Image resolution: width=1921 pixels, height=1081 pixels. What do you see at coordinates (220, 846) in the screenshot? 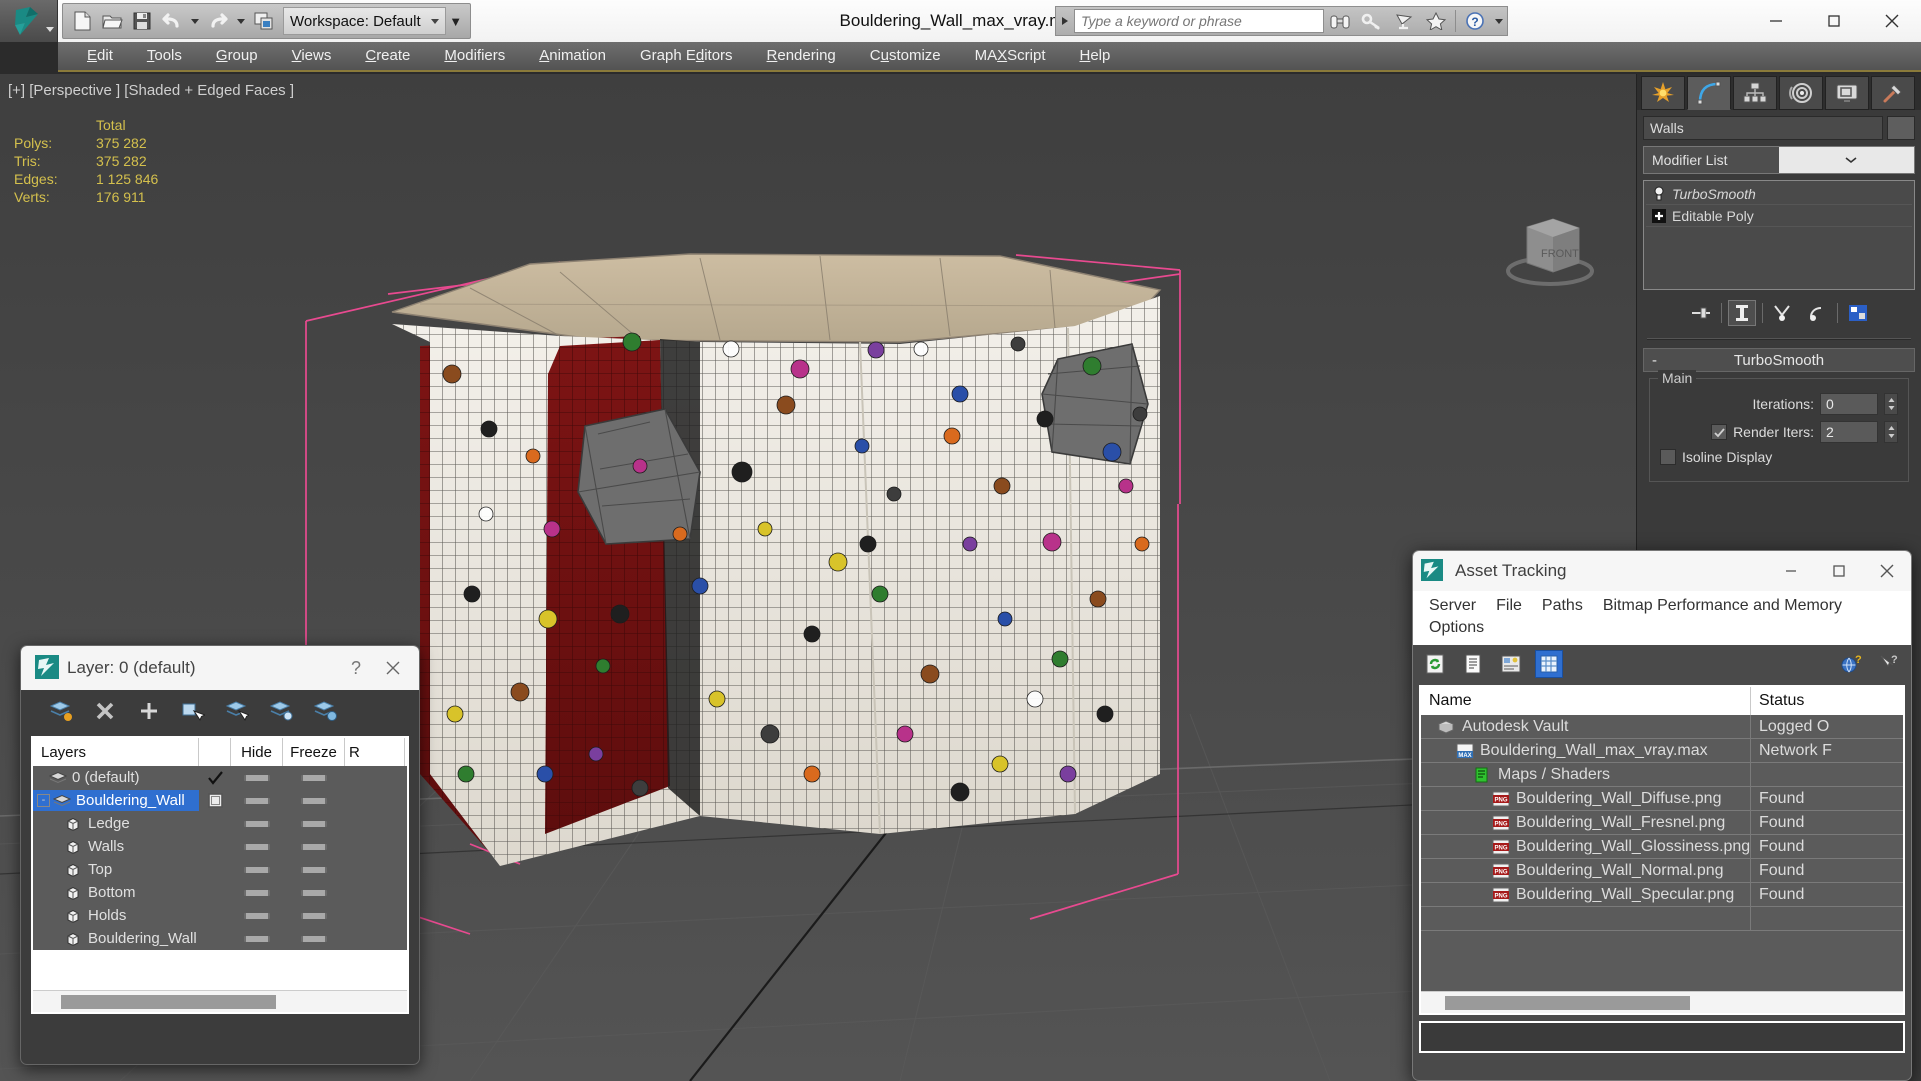
I see `layer-row-walls: Walls` at bounding box center [220, 846].